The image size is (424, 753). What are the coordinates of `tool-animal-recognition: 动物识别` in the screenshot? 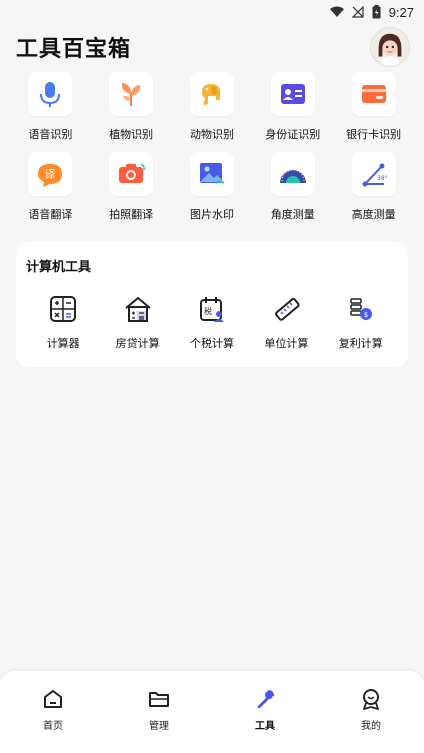 It's located at (212, 107).